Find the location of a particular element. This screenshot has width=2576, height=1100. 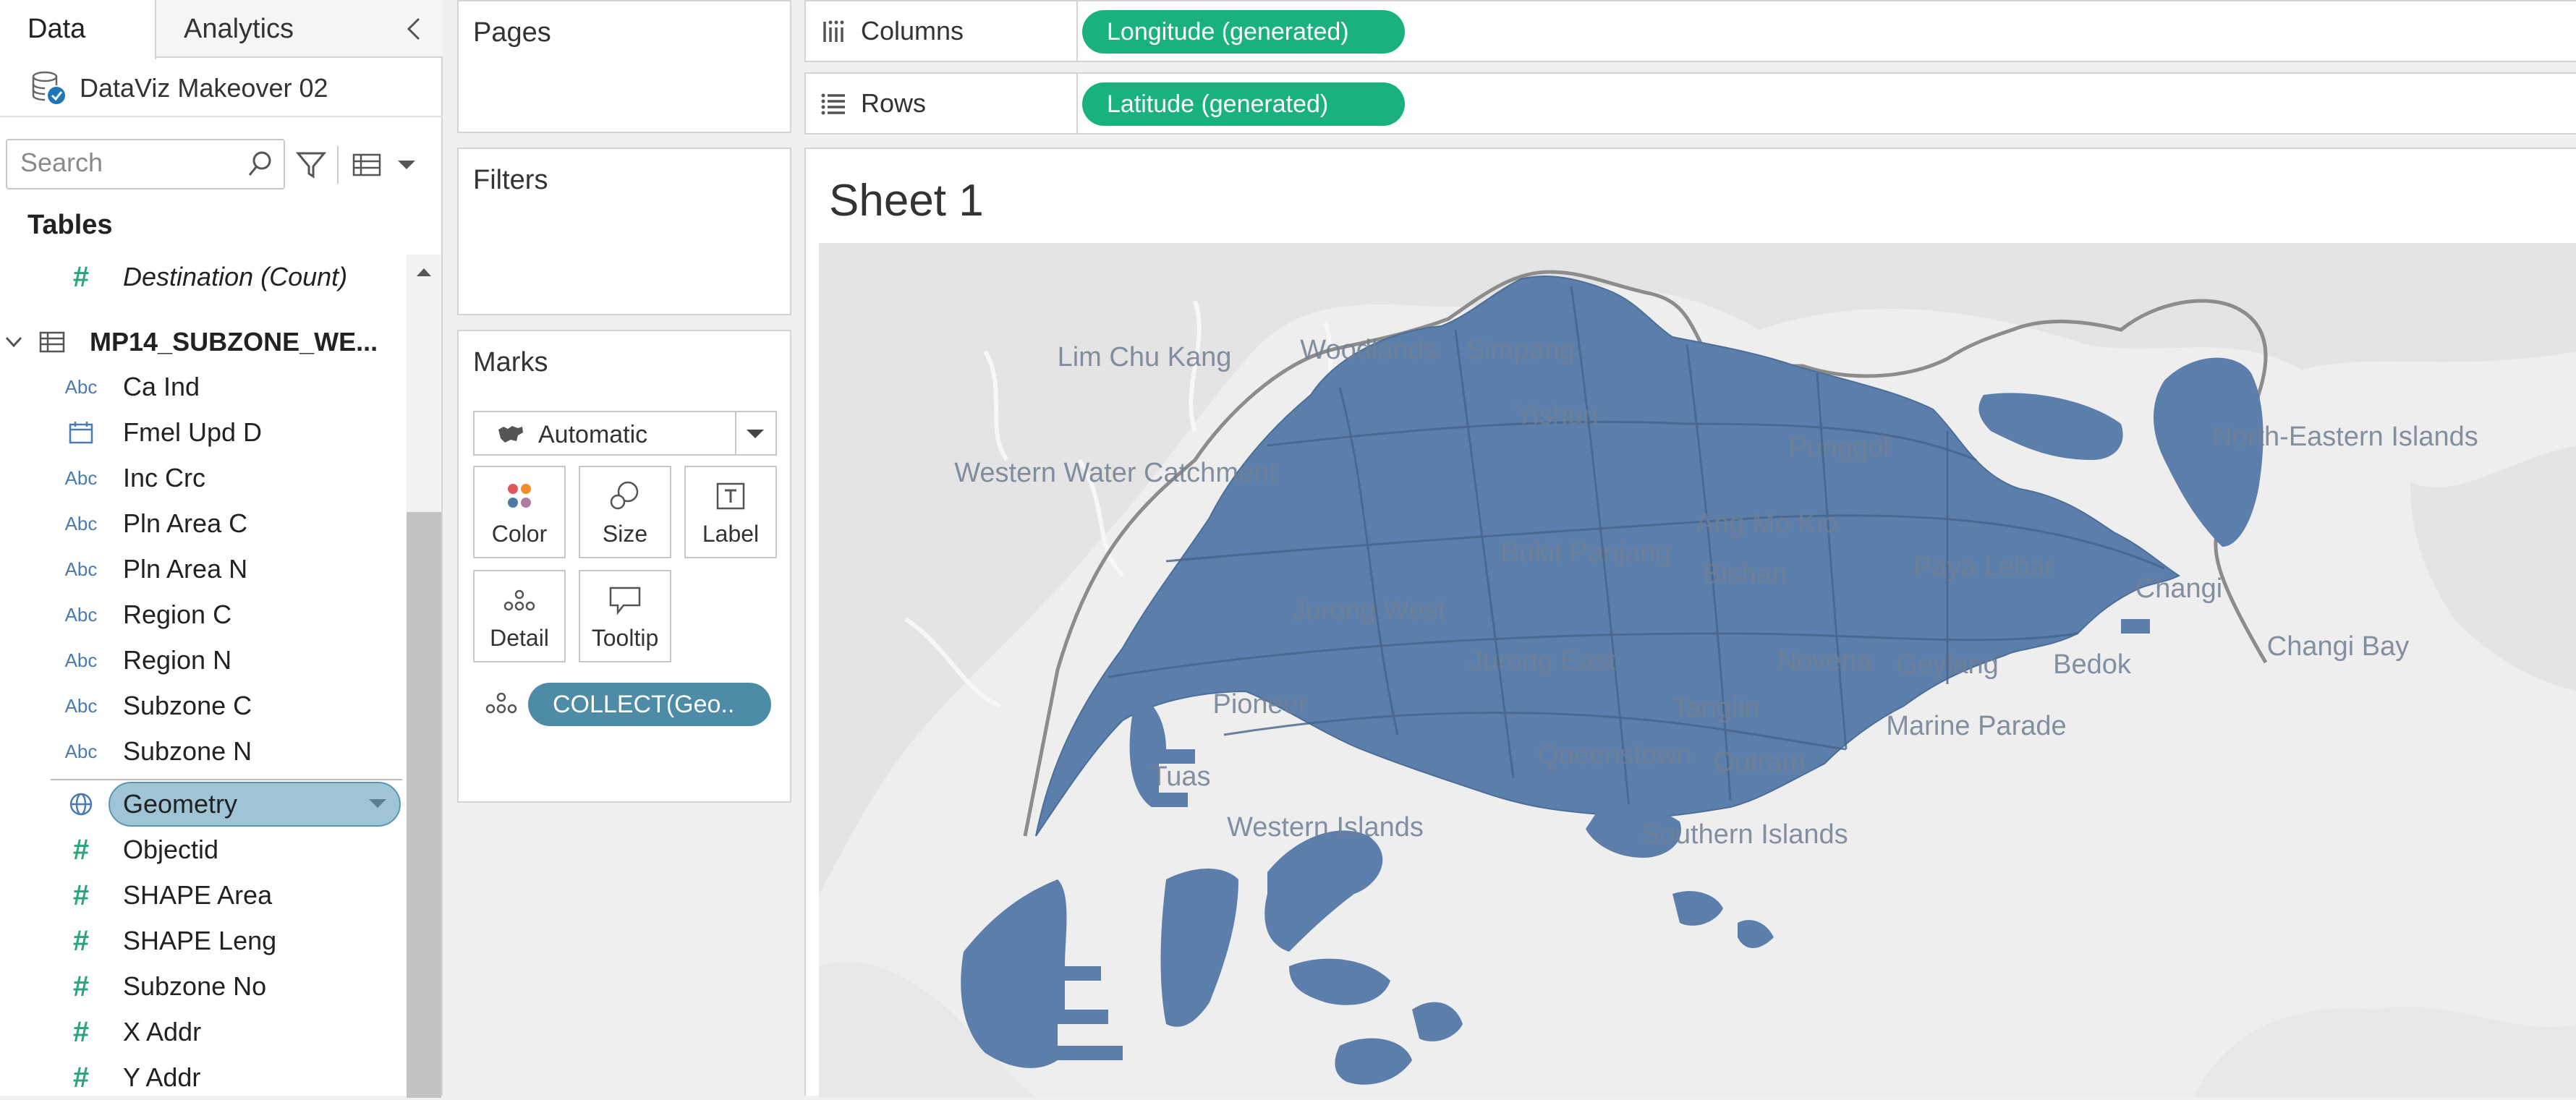

map-label: Bukit Panjang is located at coordinates (1586, 552).